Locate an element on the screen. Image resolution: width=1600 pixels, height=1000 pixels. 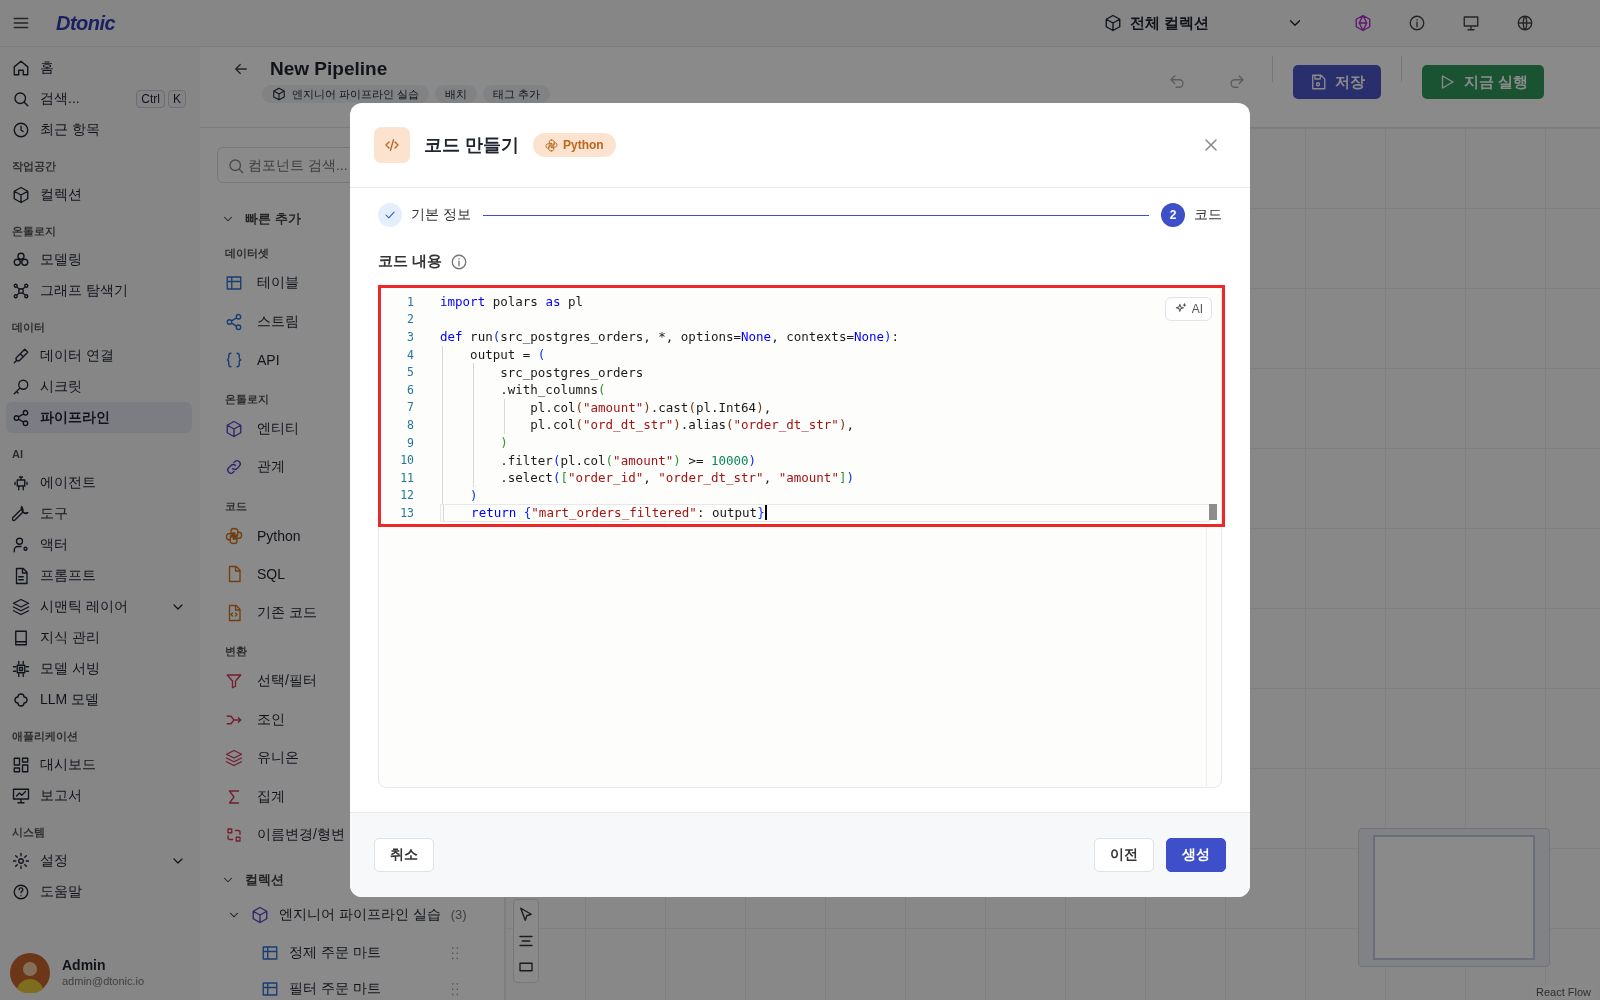
ai-button: AI is located at coordinates (1188, 309).